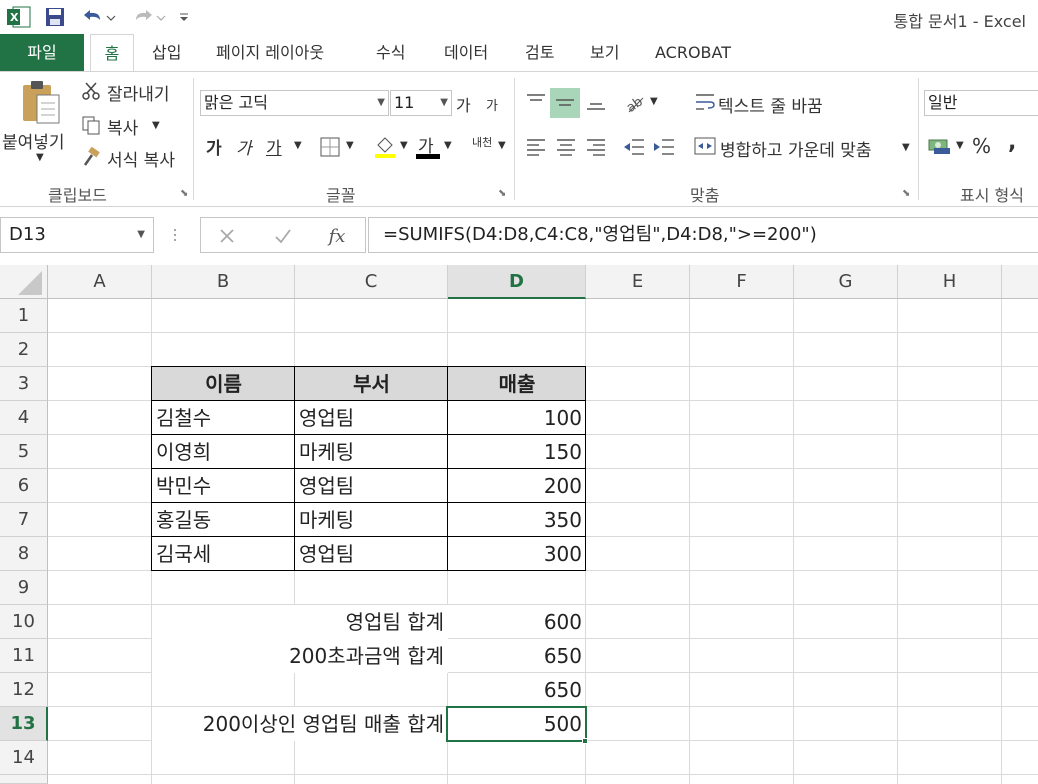 The height and width of the screenshot is (784, 1038). What do you see at coordinates (664, 147) in the screenshot?
I see `increase-indent-icon` at bounding box center [664, 147].